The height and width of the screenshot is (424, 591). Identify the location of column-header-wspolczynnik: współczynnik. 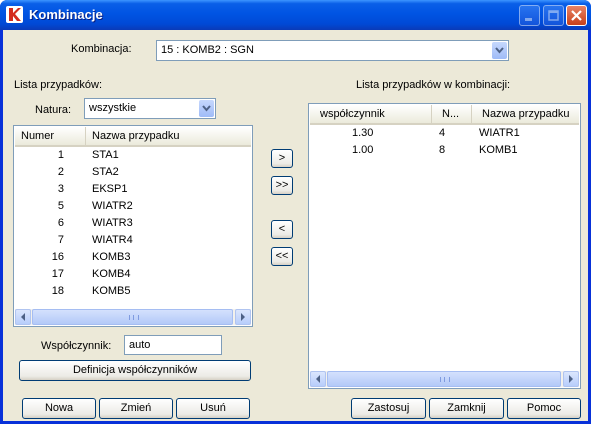
(371, 114).